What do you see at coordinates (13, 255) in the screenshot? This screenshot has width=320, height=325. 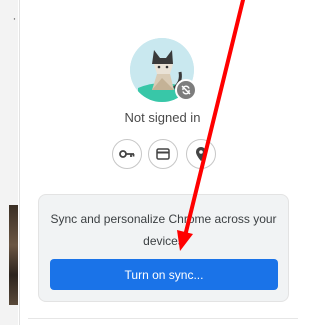 I see `background-photo` at bounding box center [13, 255].